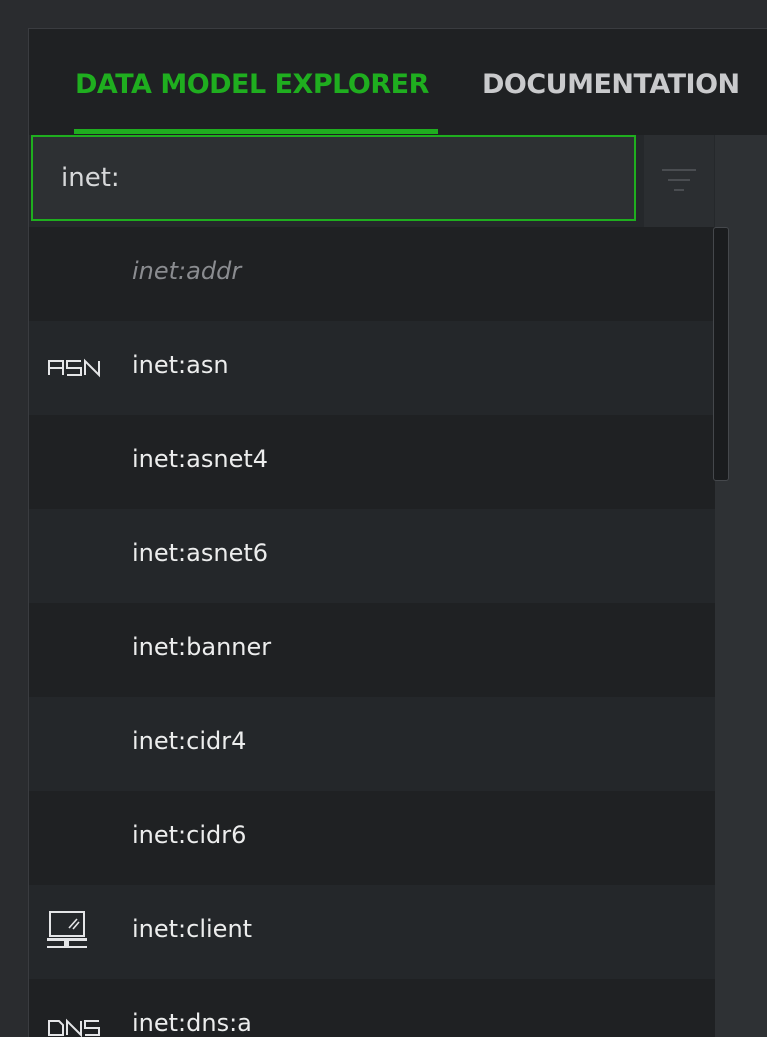 Image resolution: width=767 pixels, height=1037 pixels. What do you see at coordinates (252, 84) in the screenshot?
I see `tab-data-model-explorer: DATA MODEL EXPLORER` at bounding box center [252, 84].